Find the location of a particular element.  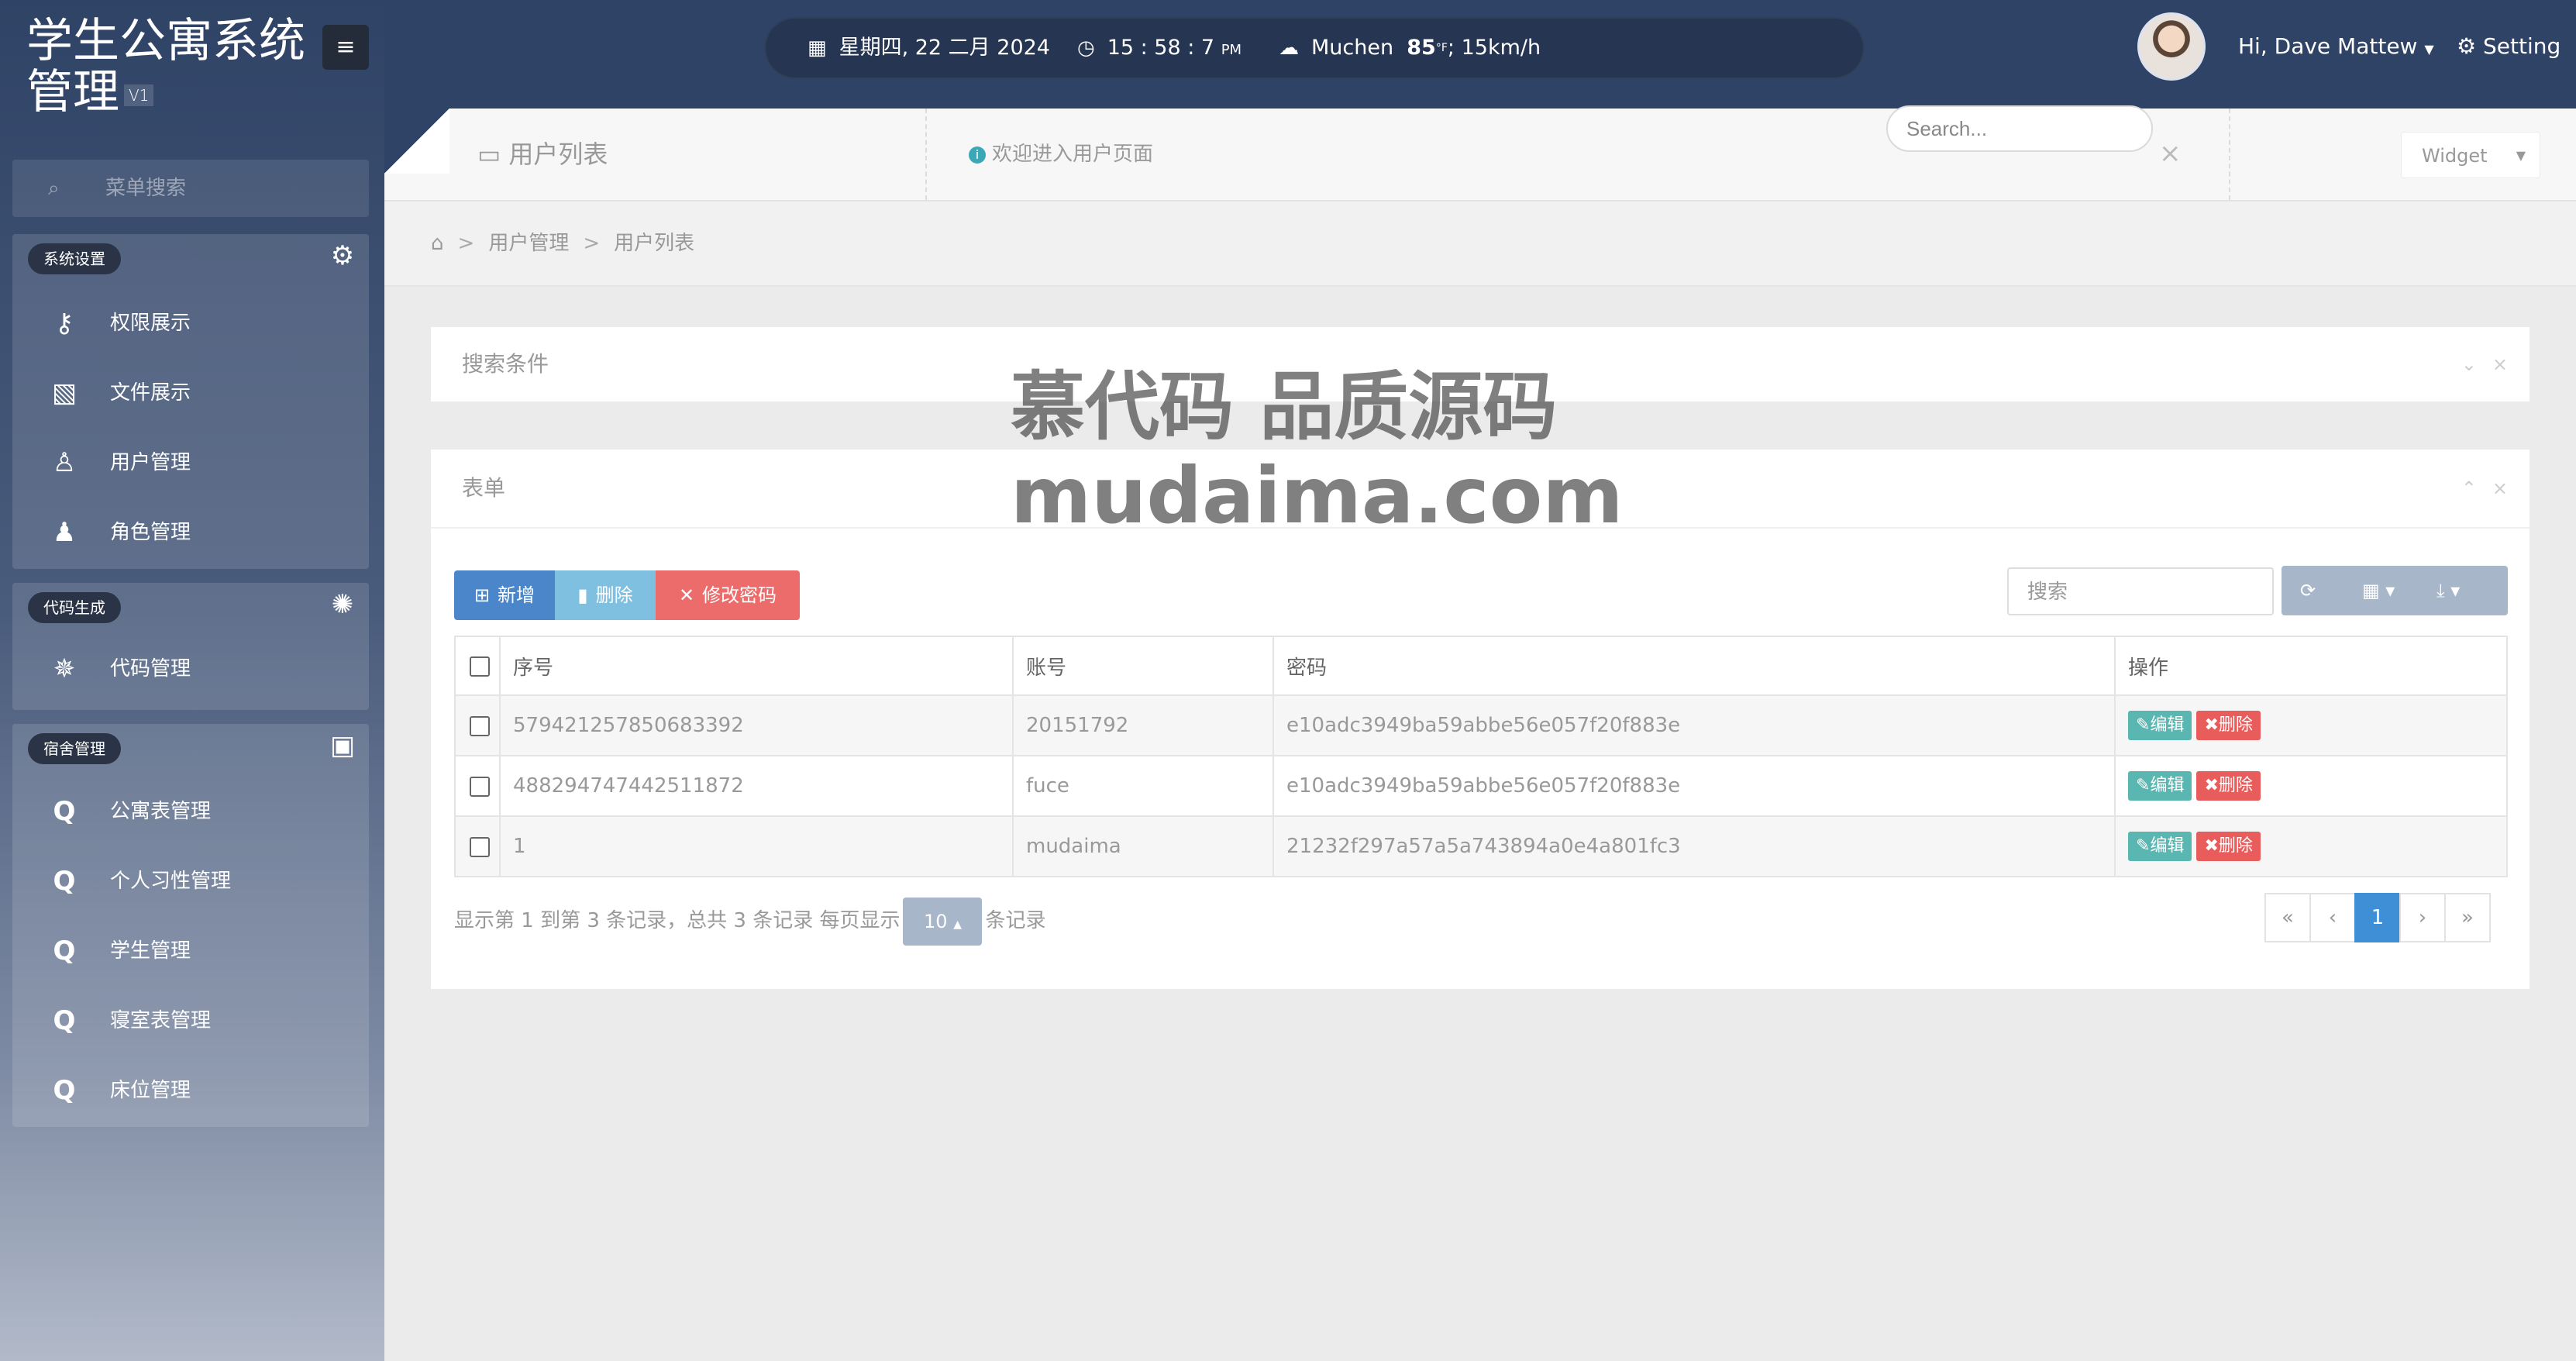

export-icon: ⤓ ▾ is located at coordinates (2448, 590).